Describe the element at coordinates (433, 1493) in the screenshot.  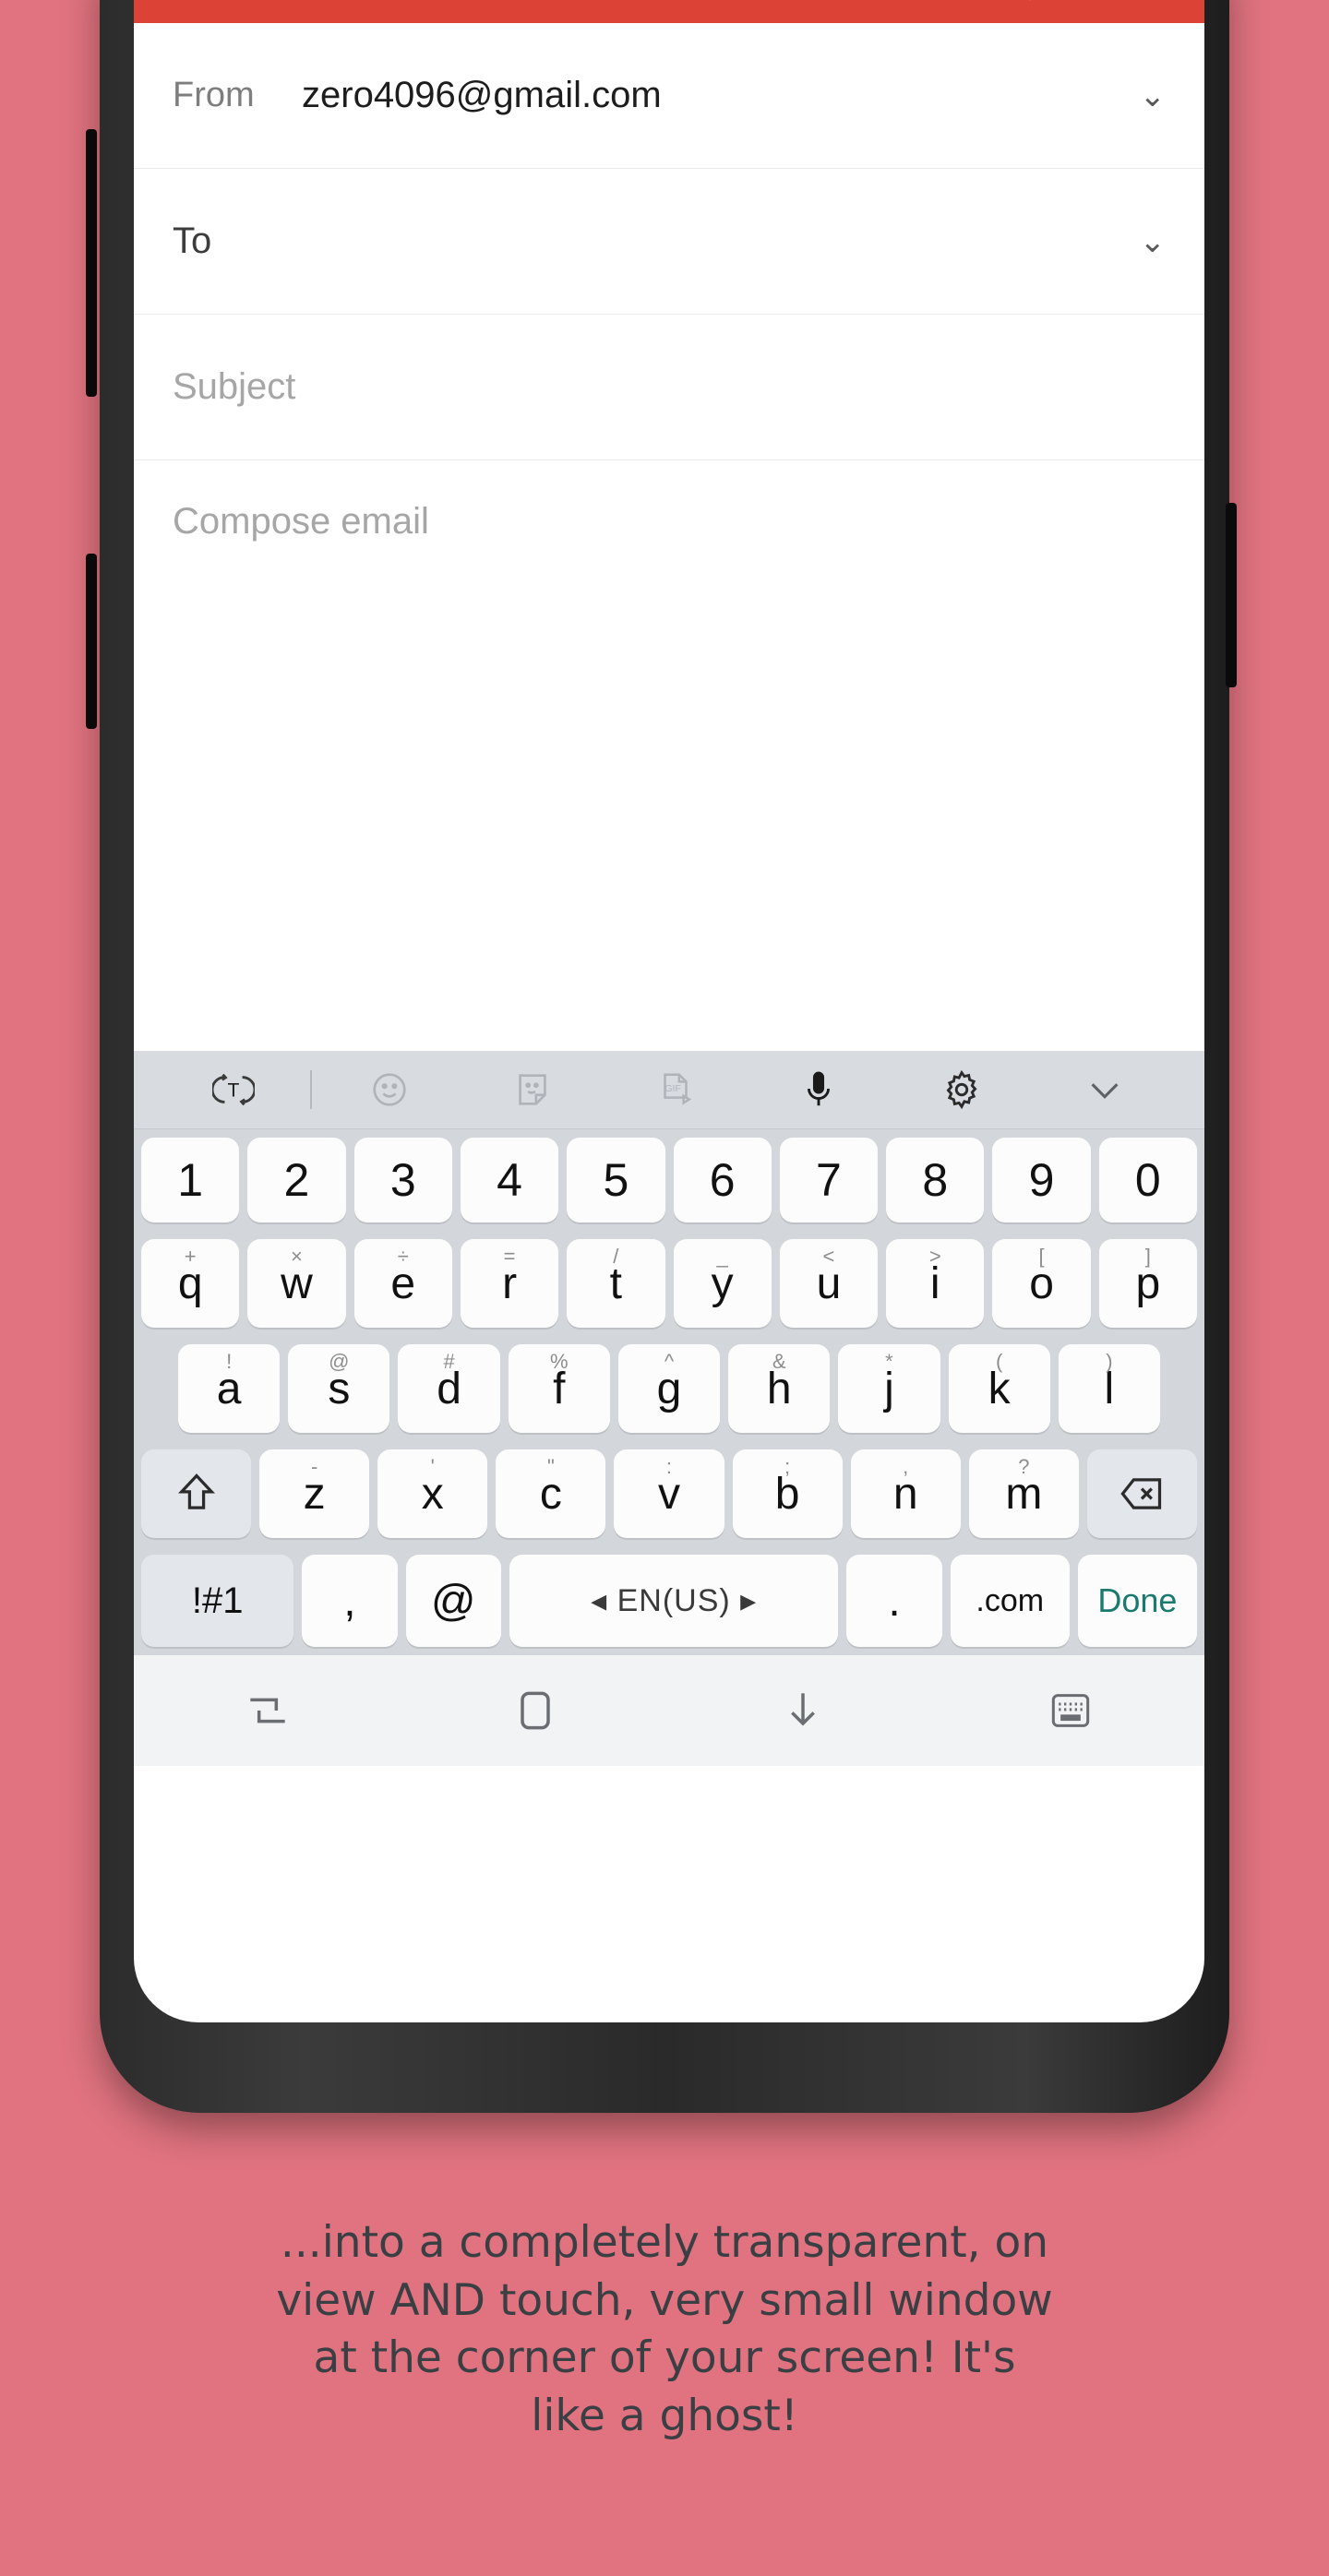
I see `key-x: ' x` at that location.